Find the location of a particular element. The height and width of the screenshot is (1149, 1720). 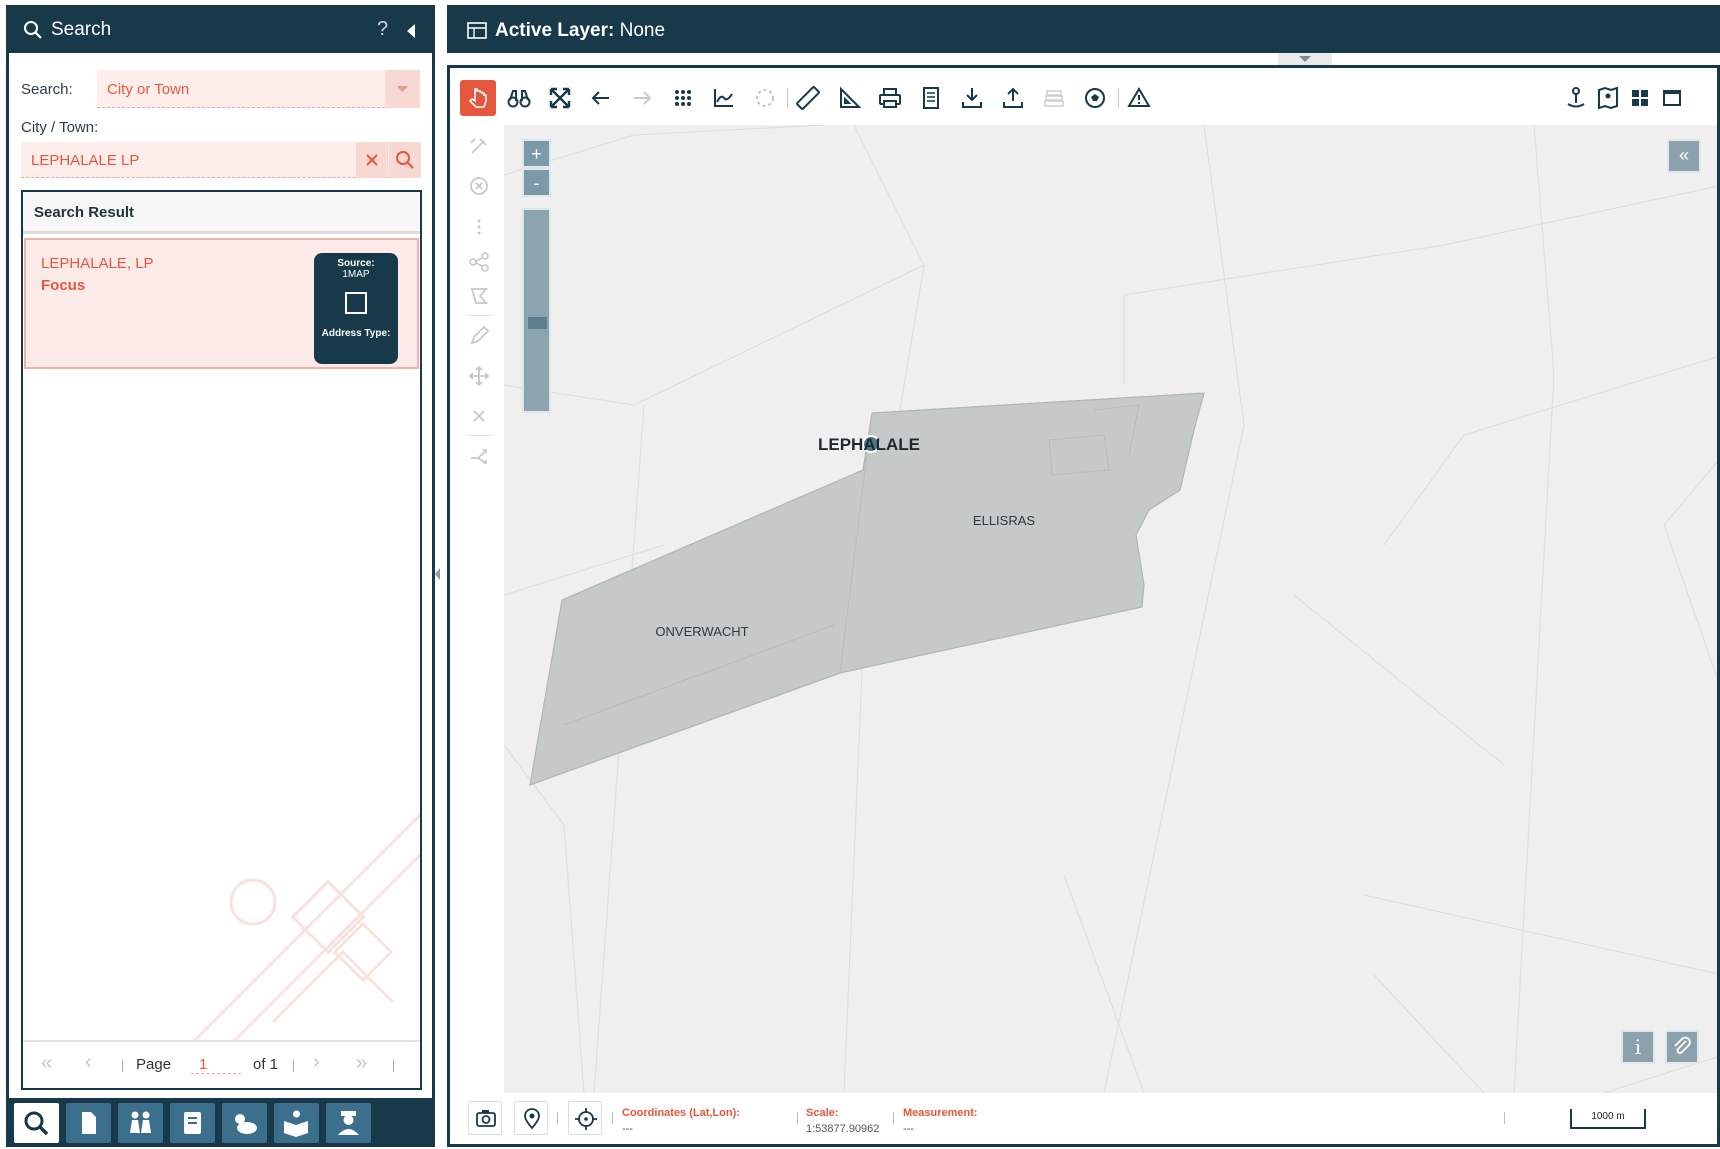

identify-tool-button is located at coordinates (519, 98).